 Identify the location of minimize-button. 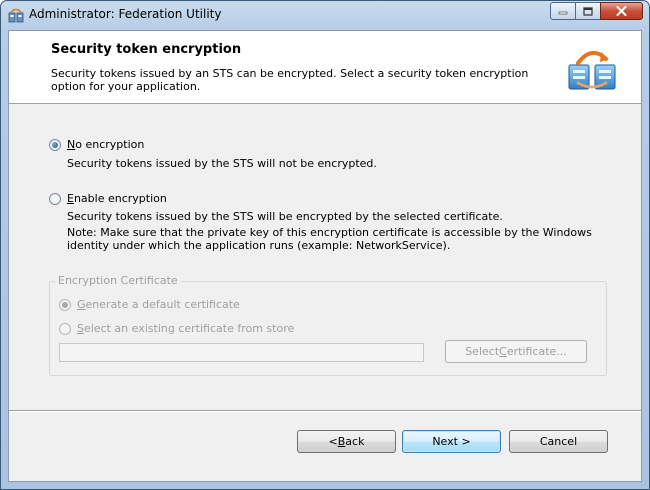
(563, 11).